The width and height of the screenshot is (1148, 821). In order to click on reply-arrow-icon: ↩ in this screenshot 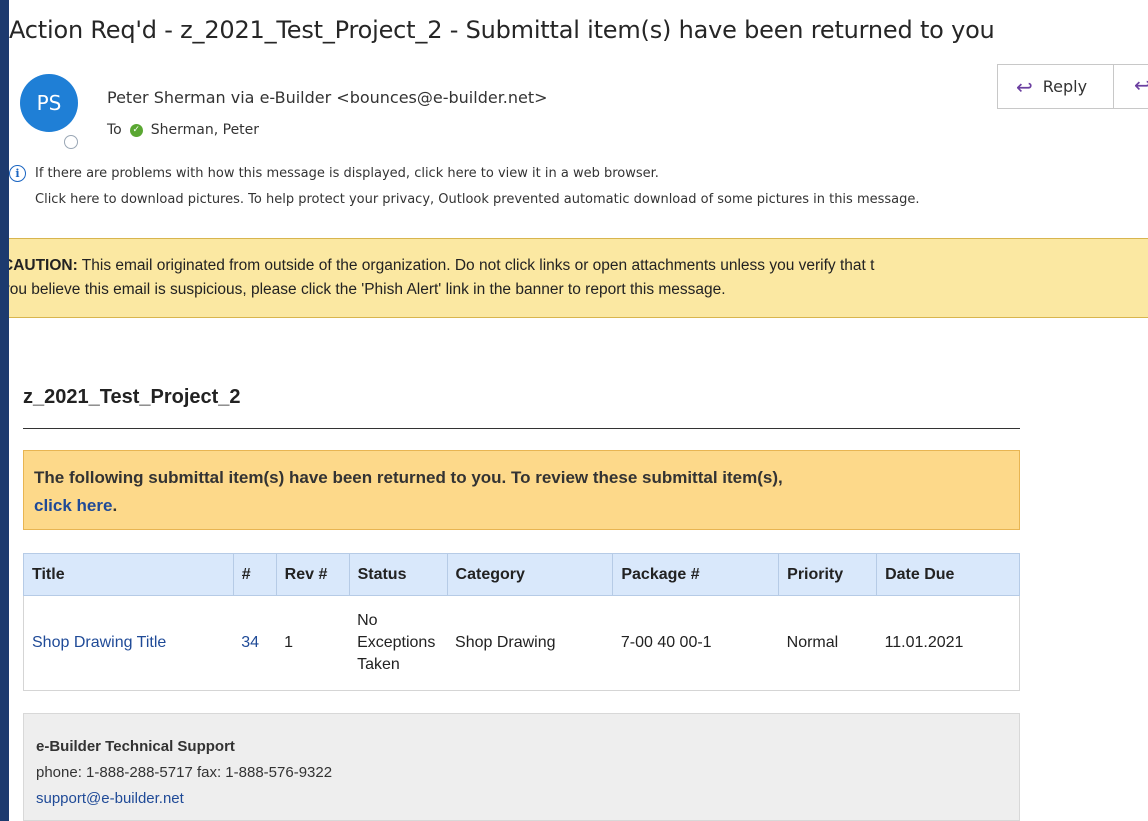, I will do `click(1024, 86)`.